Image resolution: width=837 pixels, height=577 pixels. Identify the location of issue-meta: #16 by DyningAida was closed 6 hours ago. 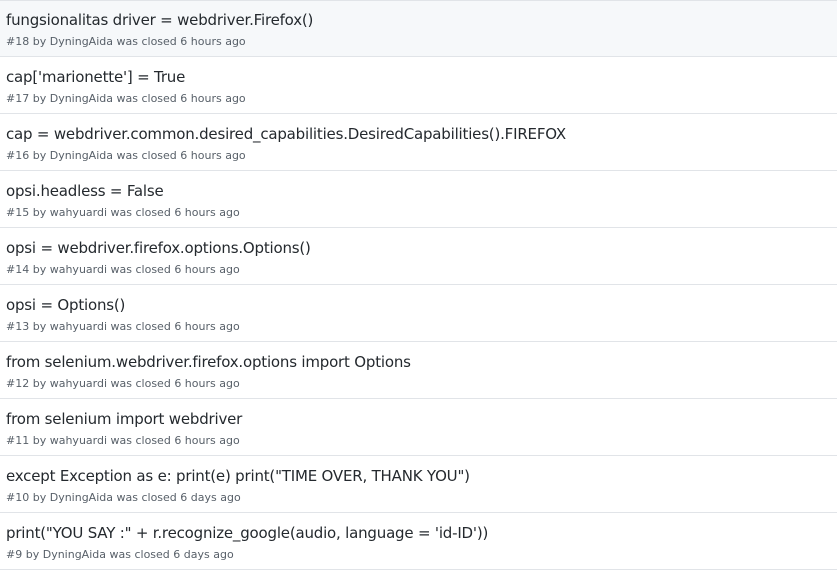
(421, 155).